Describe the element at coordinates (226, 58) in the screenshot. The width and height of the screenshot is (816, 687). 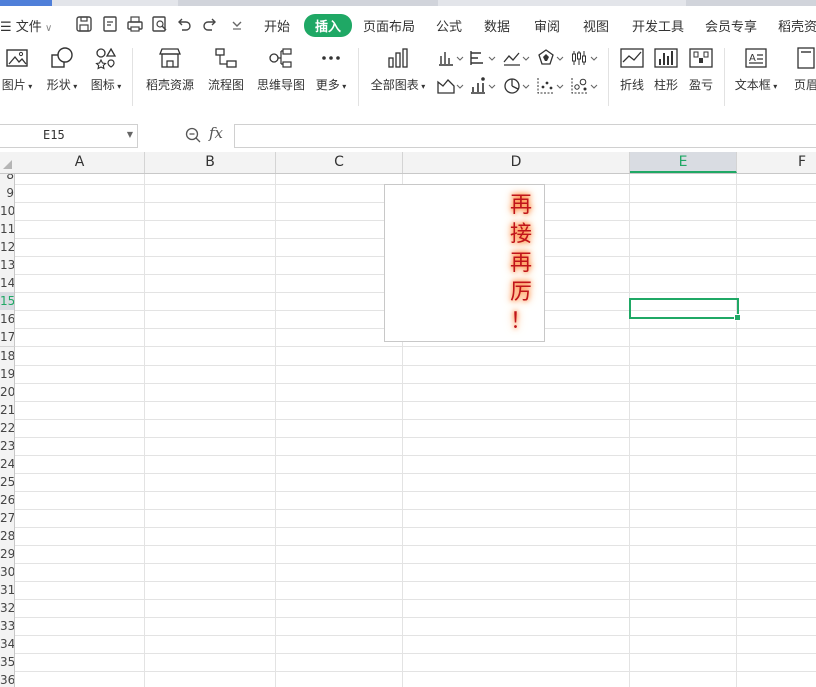
I see `flowchart-icon` at that location.